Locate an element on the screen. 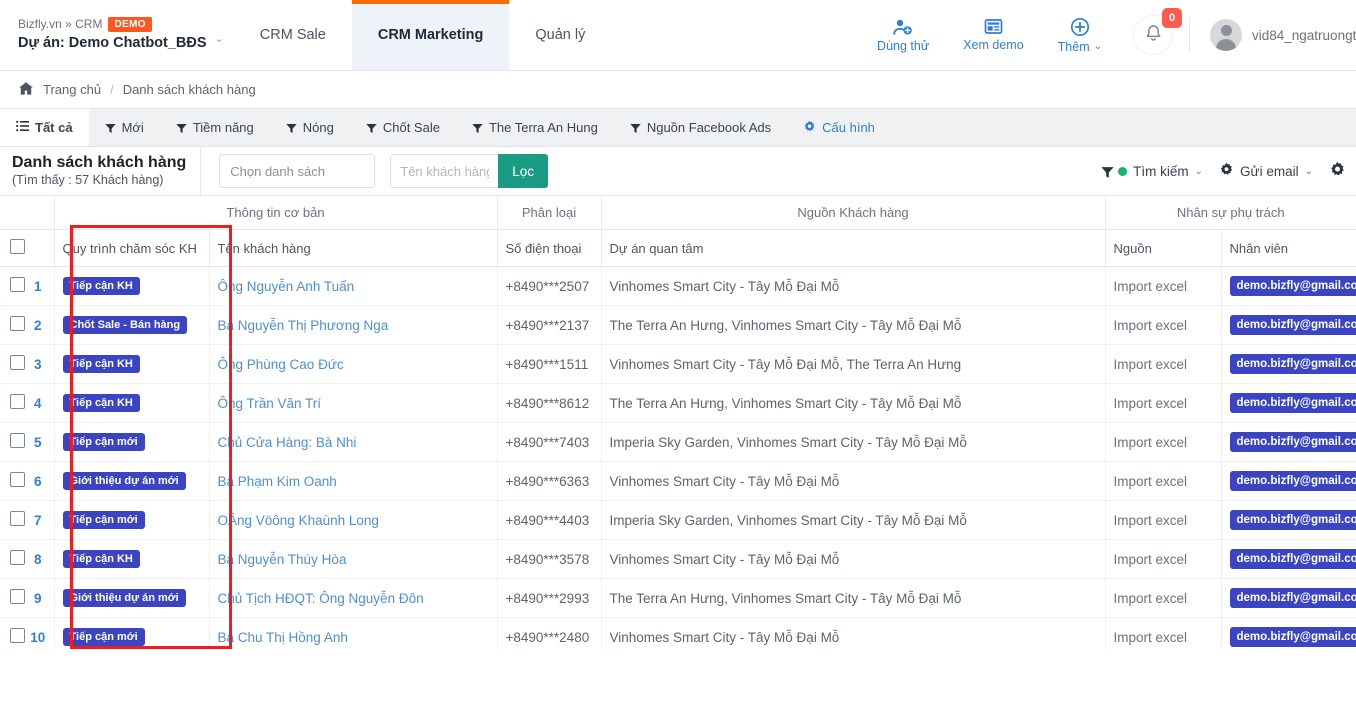  list-select: Chọn danh sách is located at coordinates (297, 171).